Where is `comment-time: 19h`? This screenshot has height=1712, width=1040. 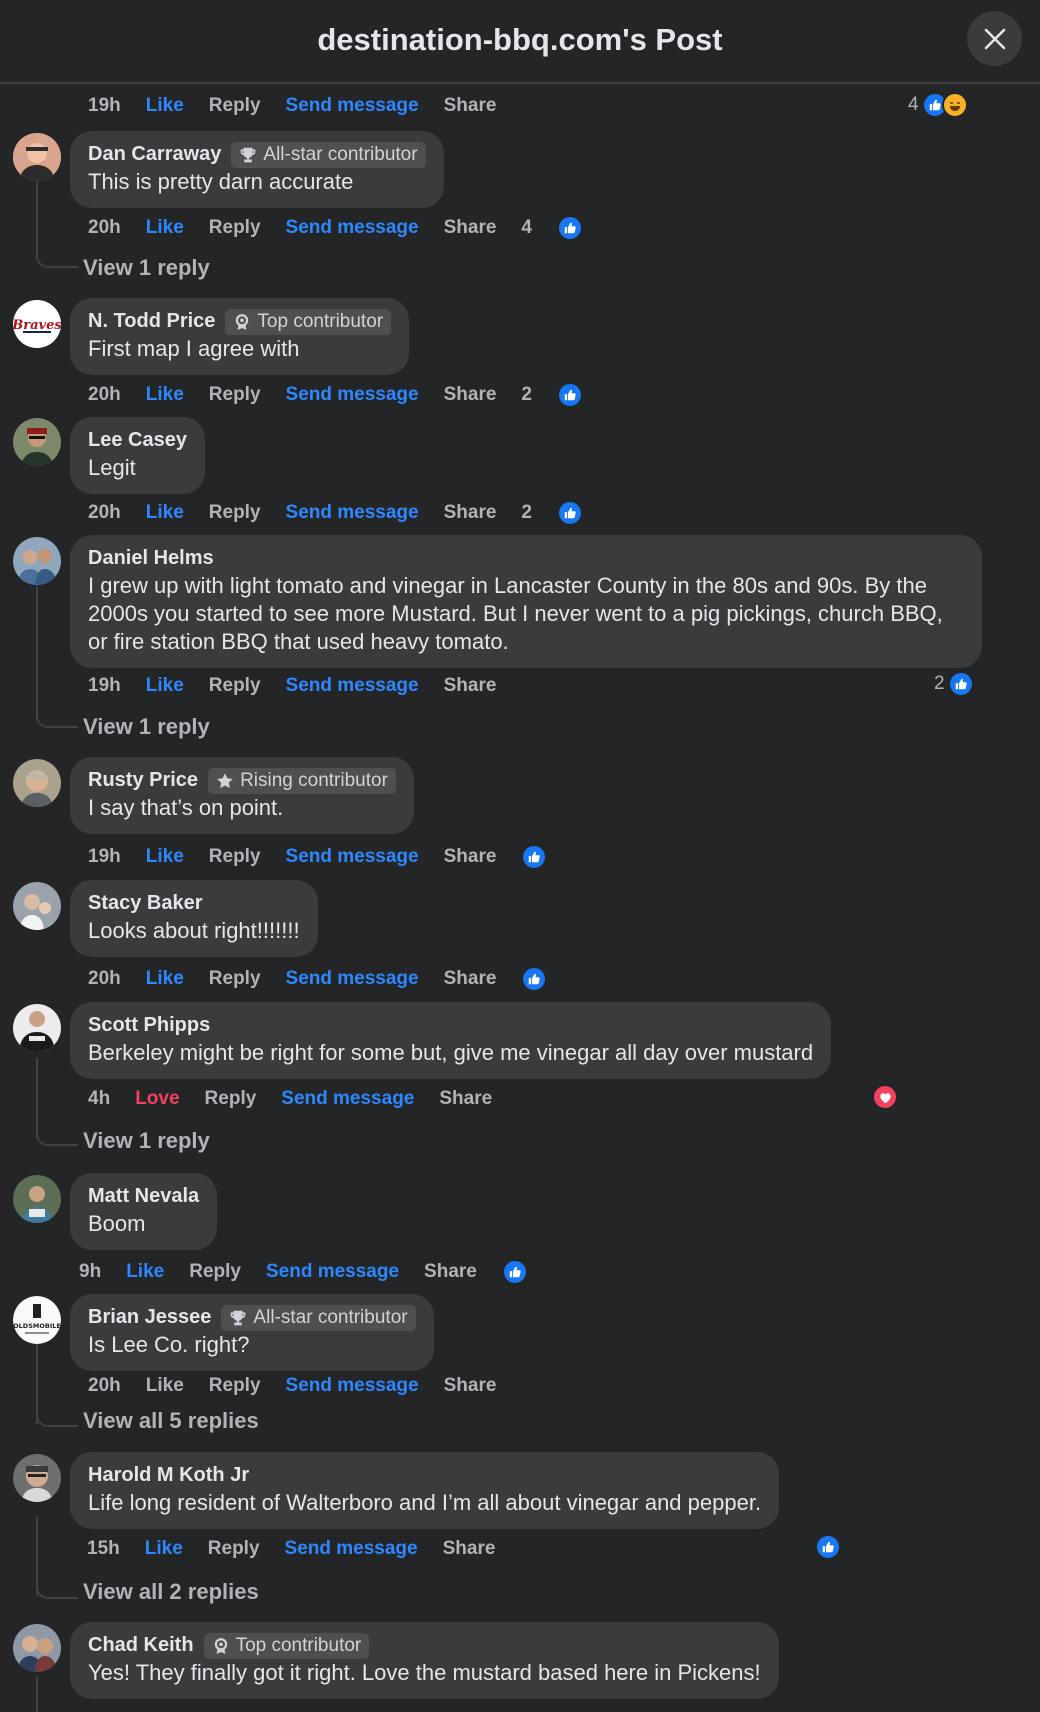
comment-time: 19h is located at coordinates (104, 856).